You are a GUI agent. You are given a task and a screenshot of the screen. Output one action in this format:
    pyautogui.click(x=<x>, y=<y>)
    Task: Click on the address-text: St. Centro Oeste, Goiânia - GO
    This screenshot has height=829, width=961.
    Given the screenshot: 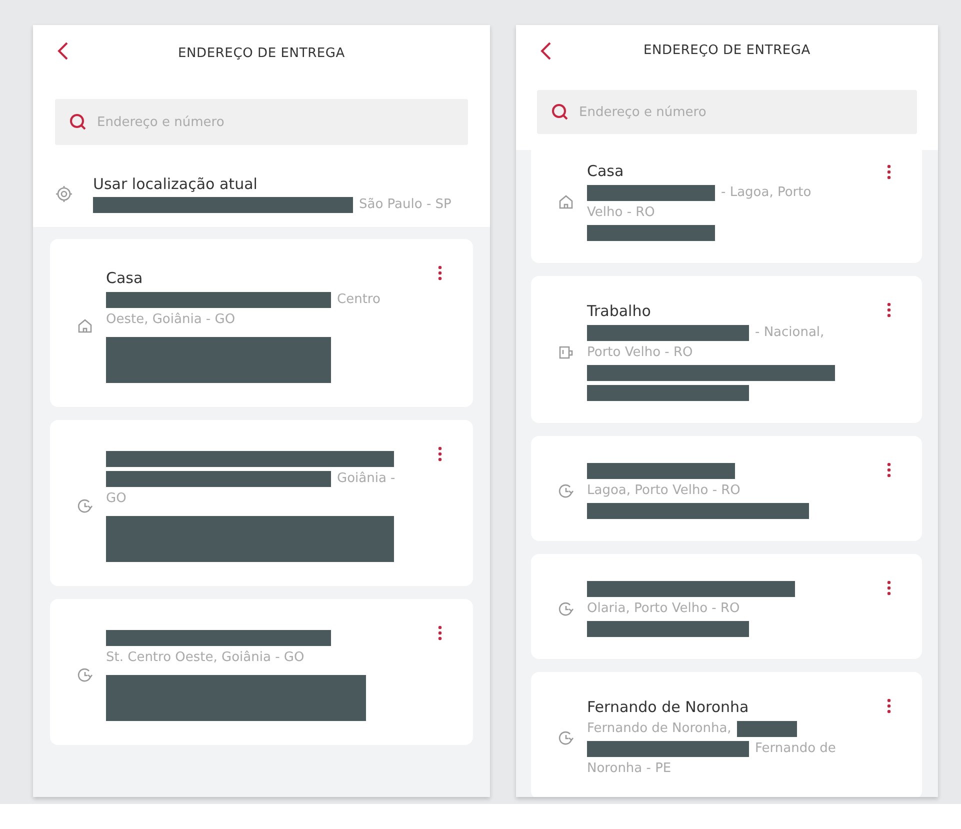 What is the action you would take?
    pyautogui.click(x=205, y=657)
    